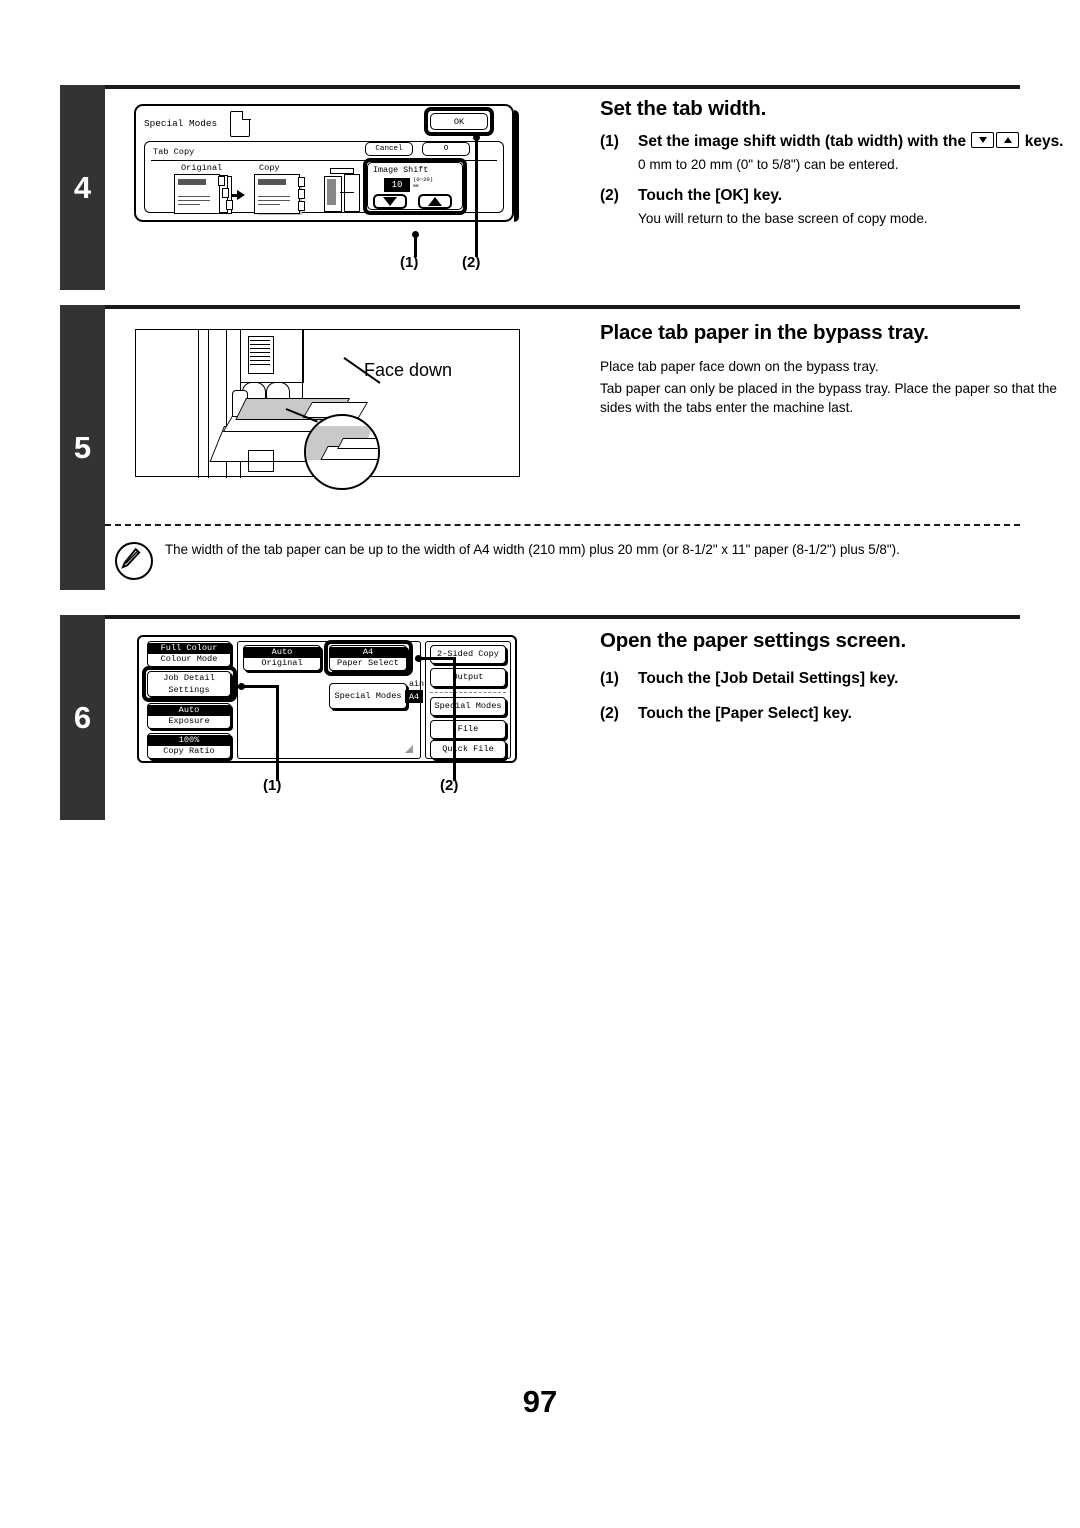  What do you see at coordinates (468, 654) in the screenshot?
I see `key-2-sided-copy: 2-Sided Copy` at bounding box center [468, 654].